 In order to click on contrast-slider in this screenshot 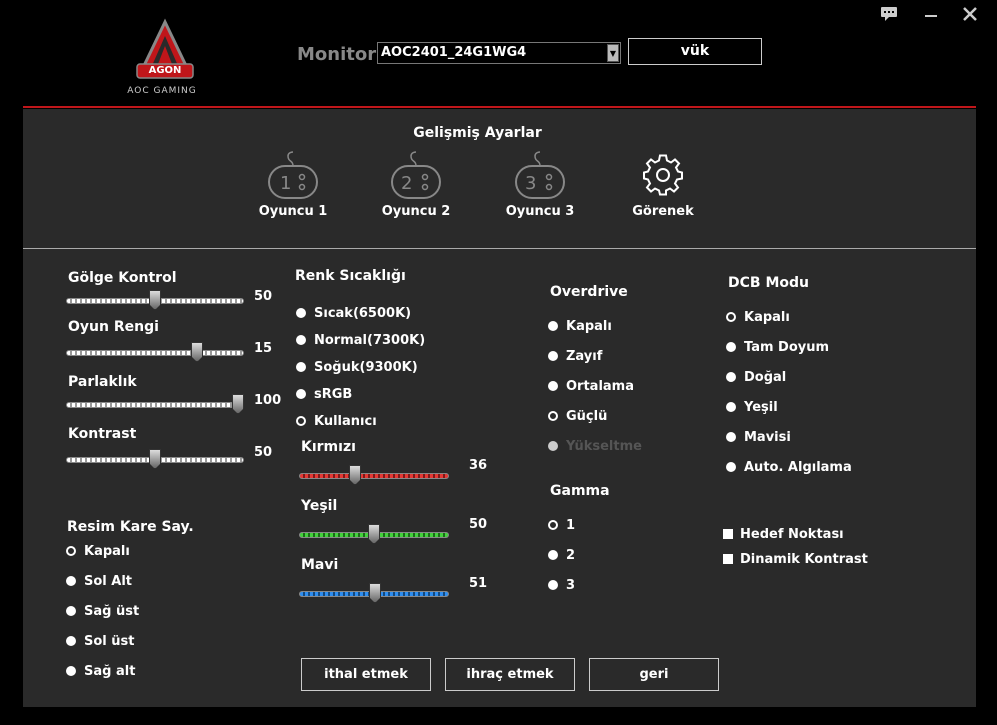, I will do `click(155, 459)`.